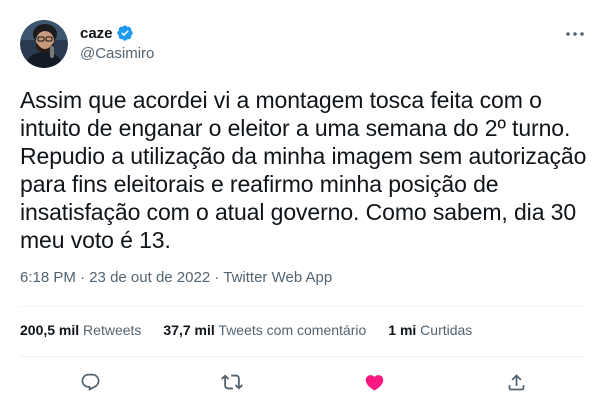 Image resolution: width=606 pixels, height=404 pixels. Describe the element at coordinates (277, 277) in the screenshot. I see `tweet-source: Twitter Web App` at that location.